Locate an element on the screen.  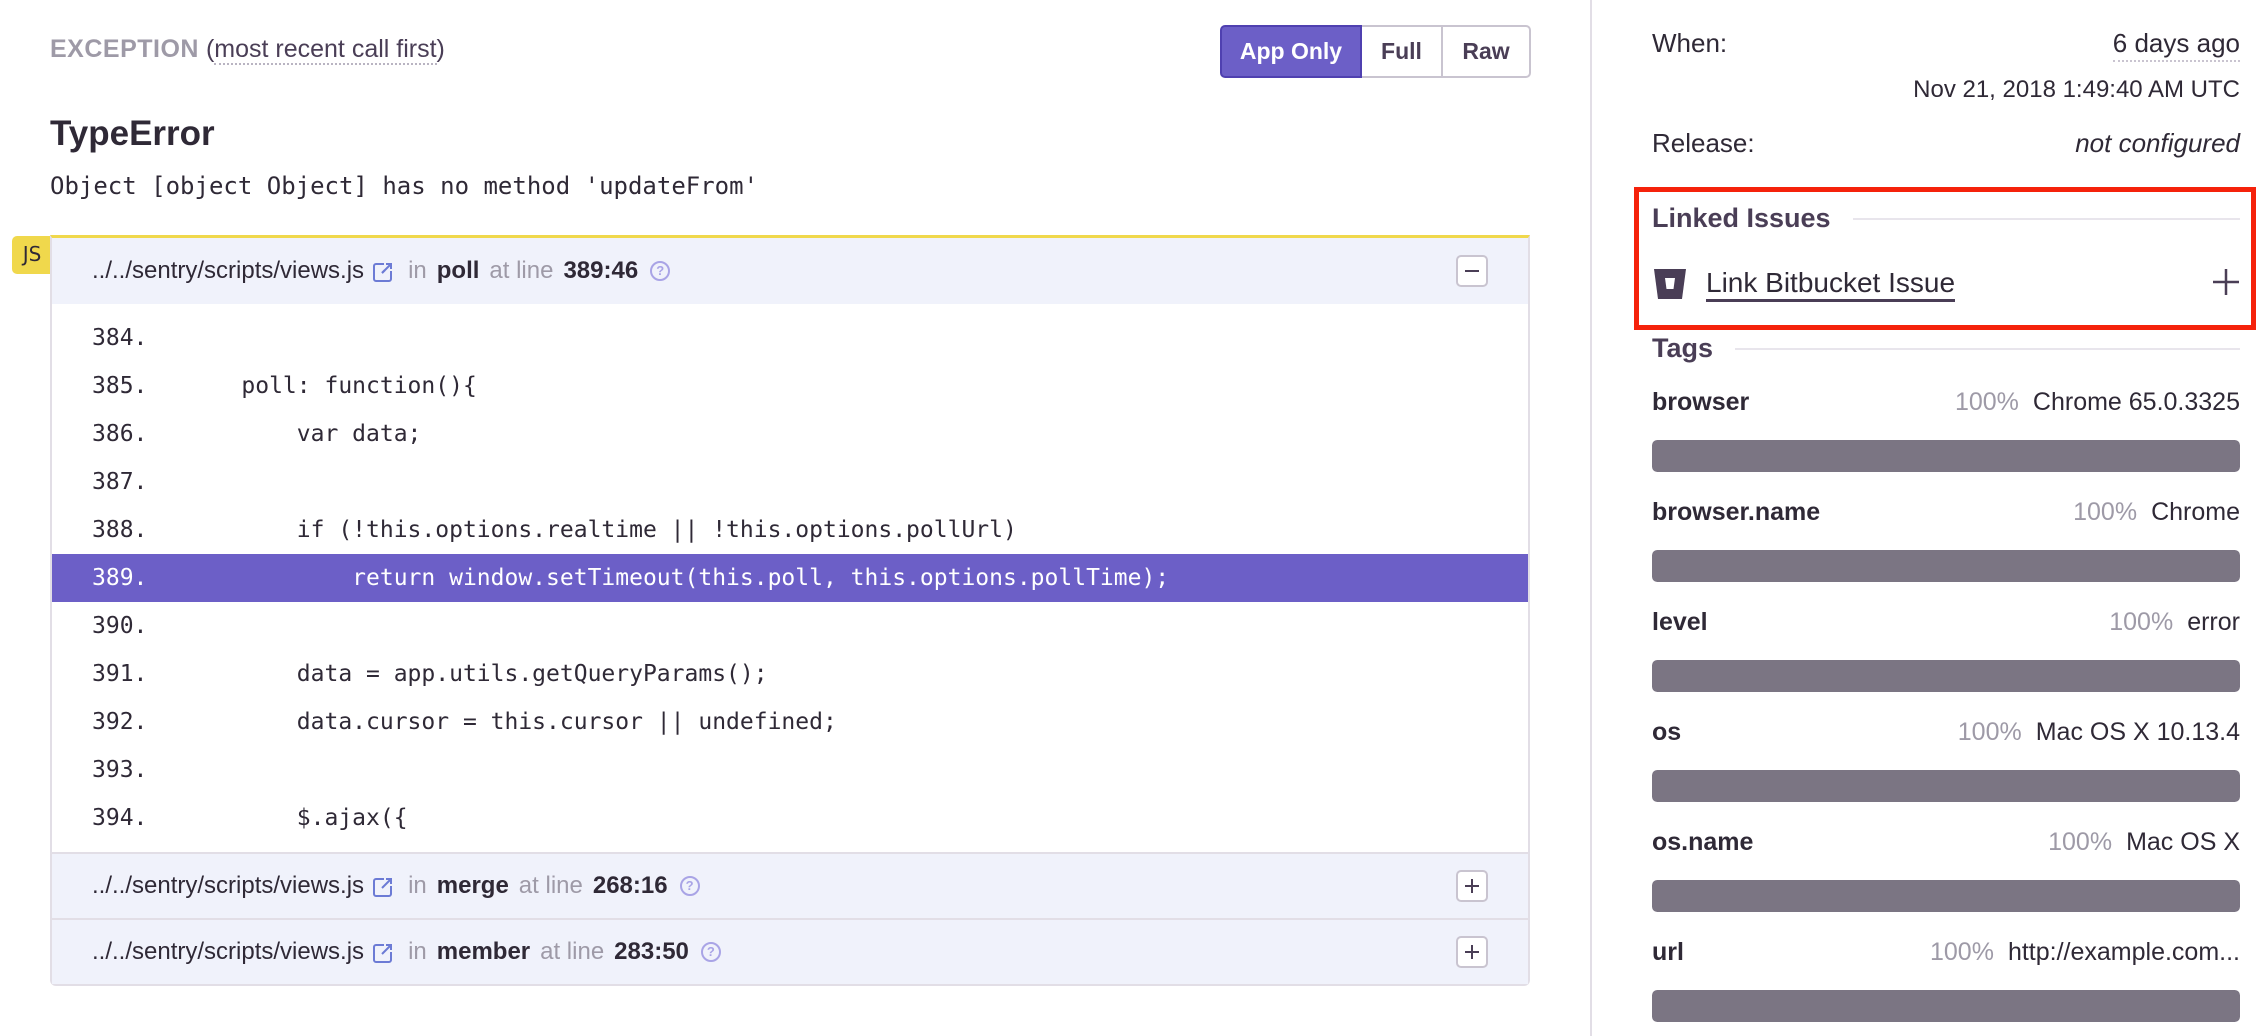
tag-header: browser.name 100% Chrome is located at coordinates (1946, 515).